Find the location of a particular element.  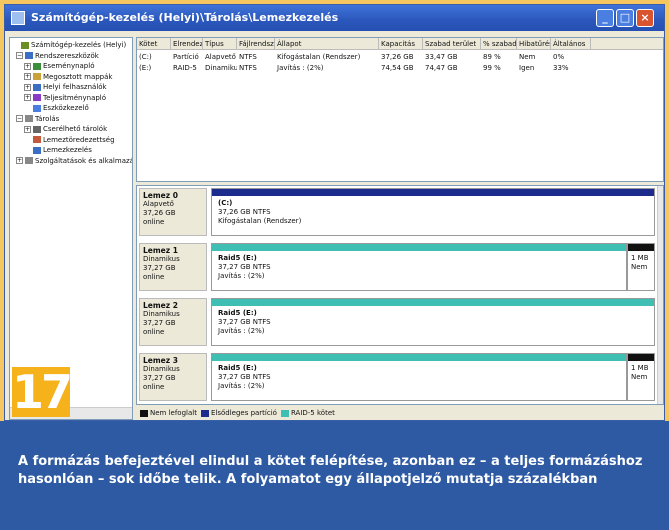

disk-name: Lemez 0 is located at coordinates (160, 195).